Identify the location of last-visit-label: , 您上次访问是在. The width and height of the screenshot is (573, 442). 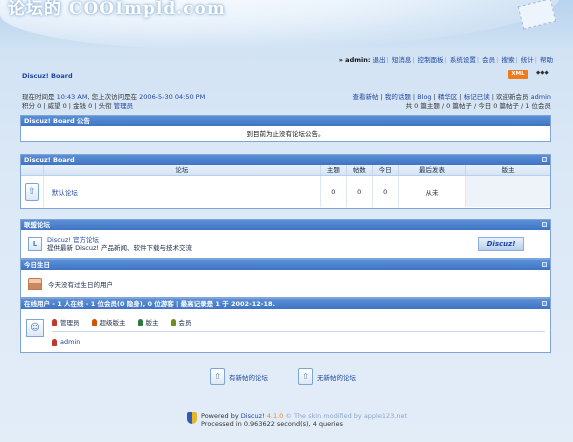
(112, 97).